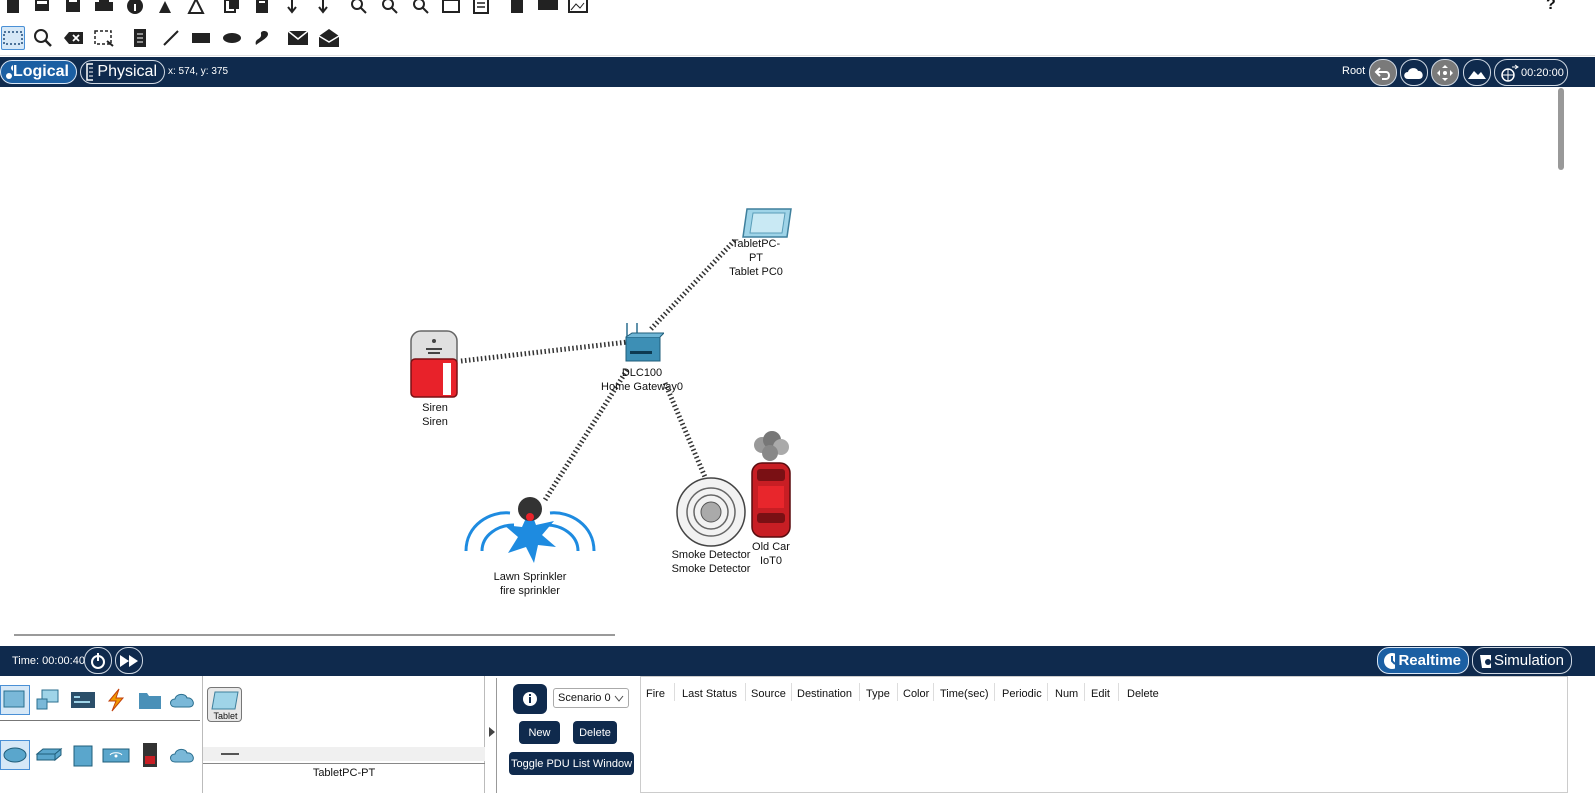 Image resolution: width=1595 pixels, height=793 pixels. Describe the element at coordinates (183, 755) in the screenshot. I see `wan-emulation-icon` at that location.